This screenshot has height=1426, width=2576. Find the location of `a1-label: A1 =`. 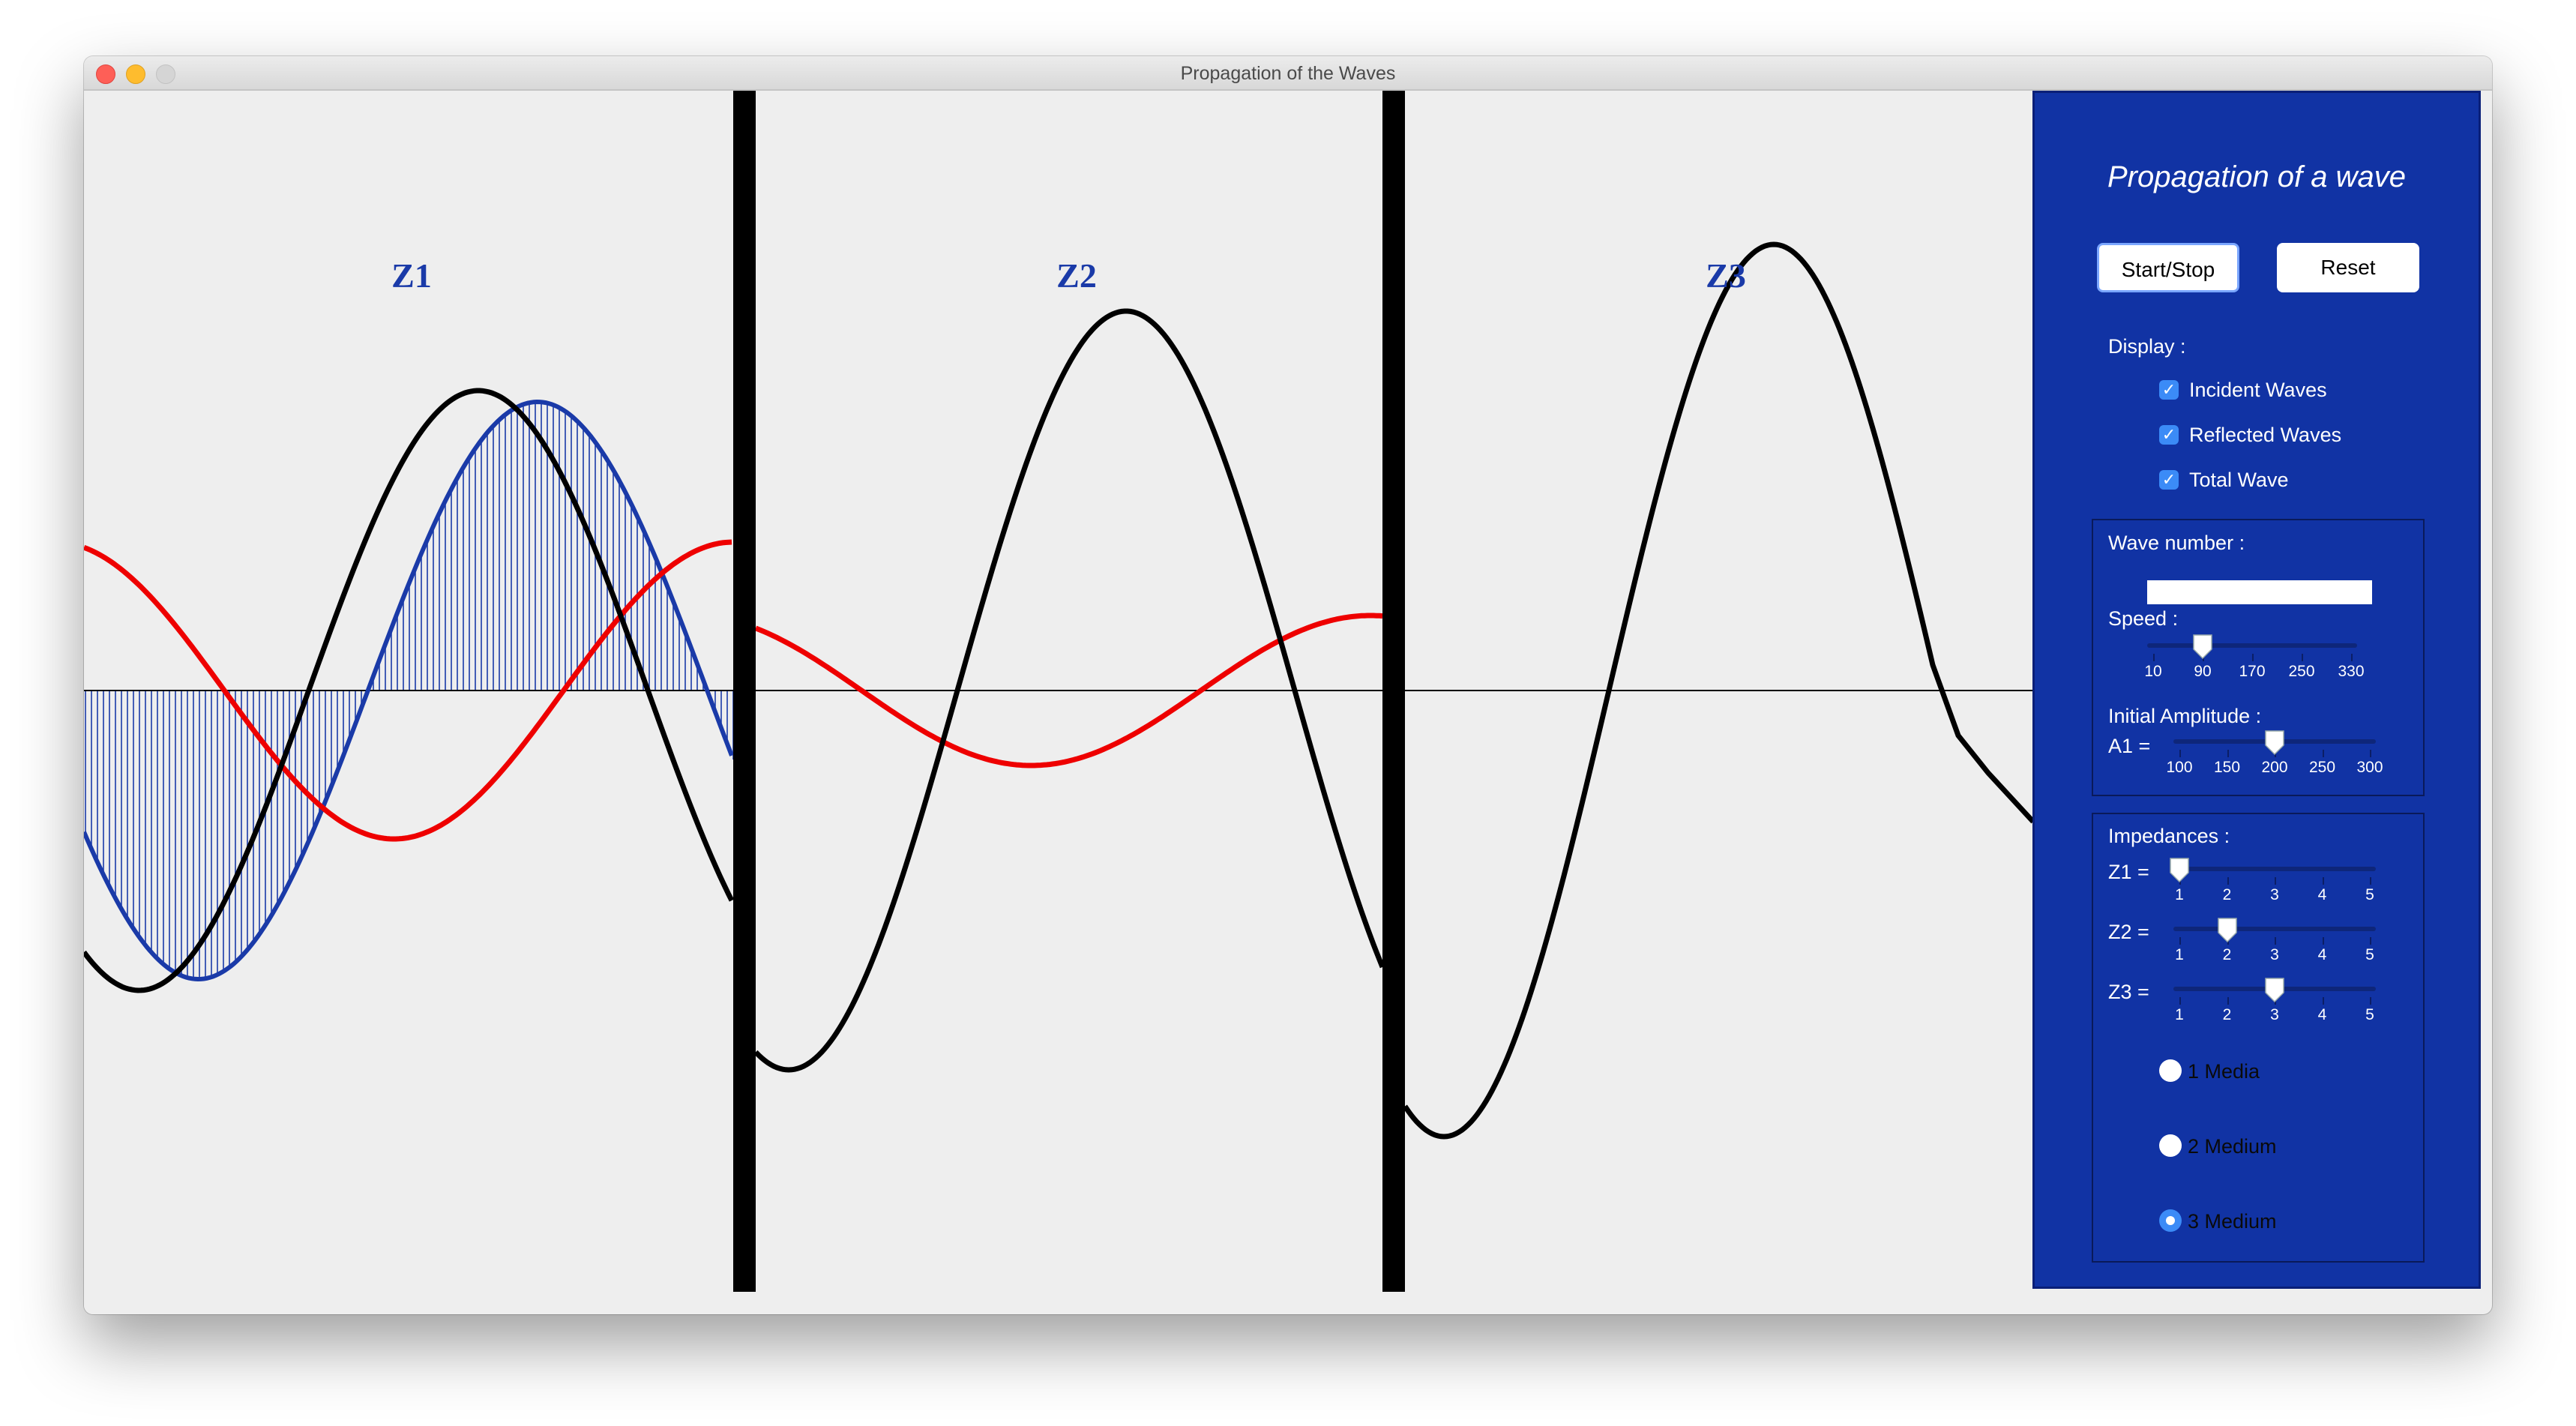

a1-label: A1 = is located at coordinates (2129, 746).